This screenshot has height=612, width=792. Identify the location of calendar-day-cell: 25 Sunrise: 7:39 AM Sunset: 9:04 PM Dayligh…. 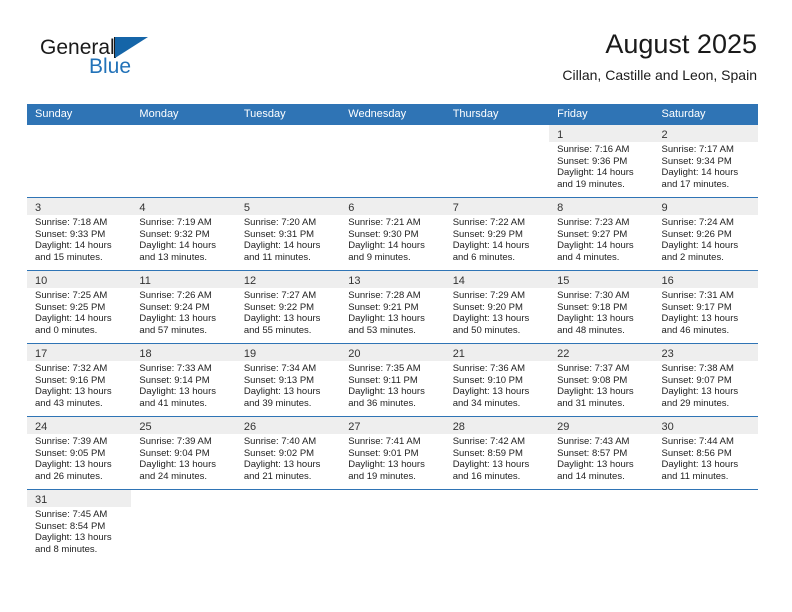
(183, 453).